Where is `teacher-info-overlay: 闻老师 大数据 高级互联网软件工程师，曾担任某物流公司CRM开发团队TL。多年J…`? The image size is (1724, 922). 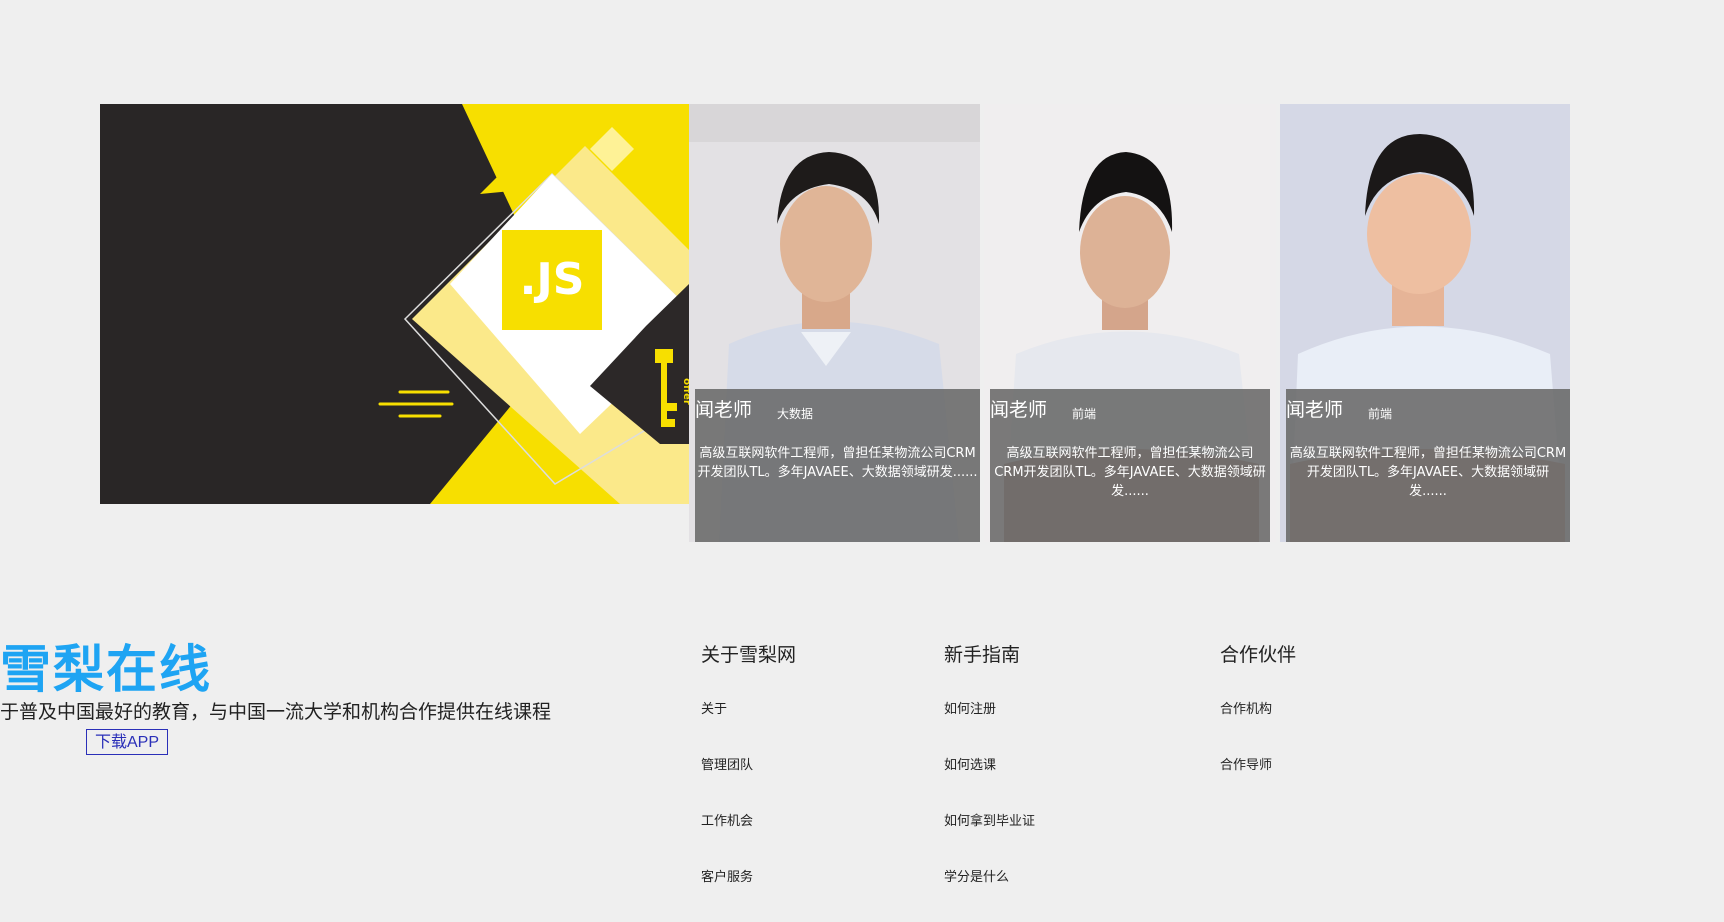
teacher-info-overlay: 闻老师 大数据 高级互联网软件工程师，曾担任某物流公司CRM开发团队TL。多年J… is located at coordinates (837, 465).